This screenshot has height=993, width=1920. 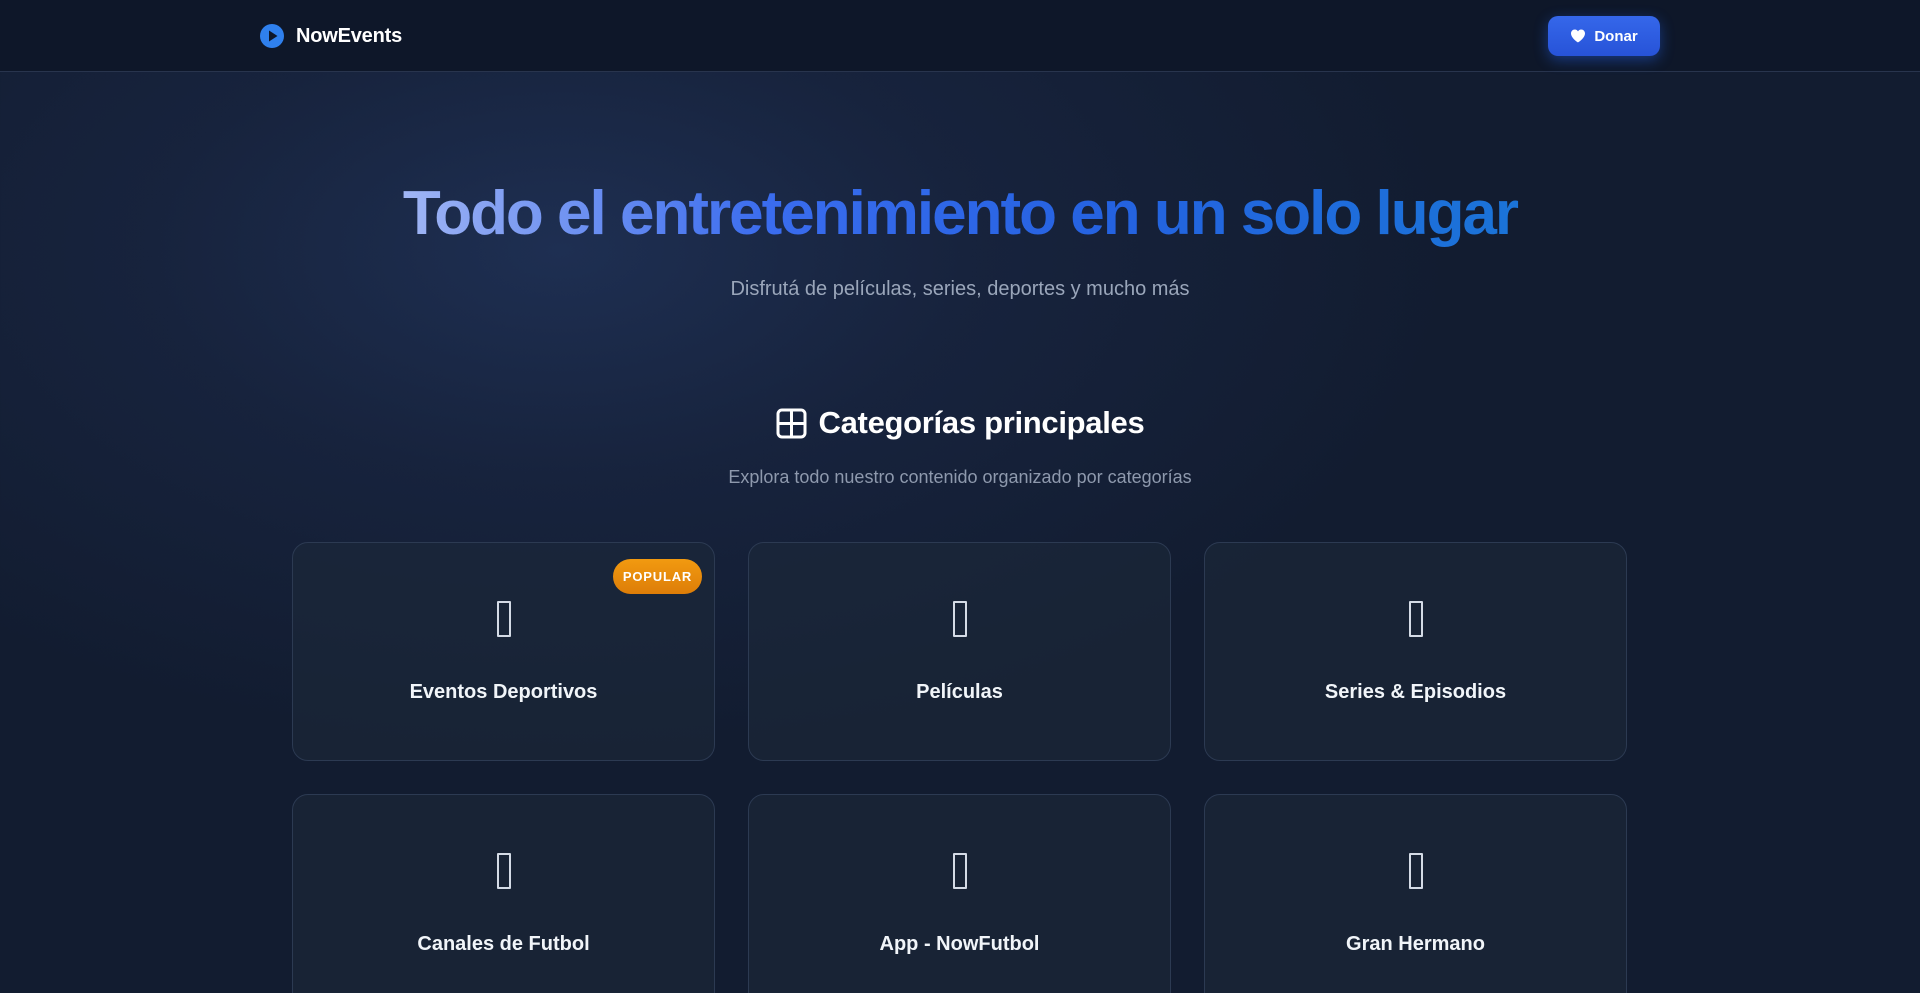 I want to click on donate-button: Donar, so click(x=1604, y=36).